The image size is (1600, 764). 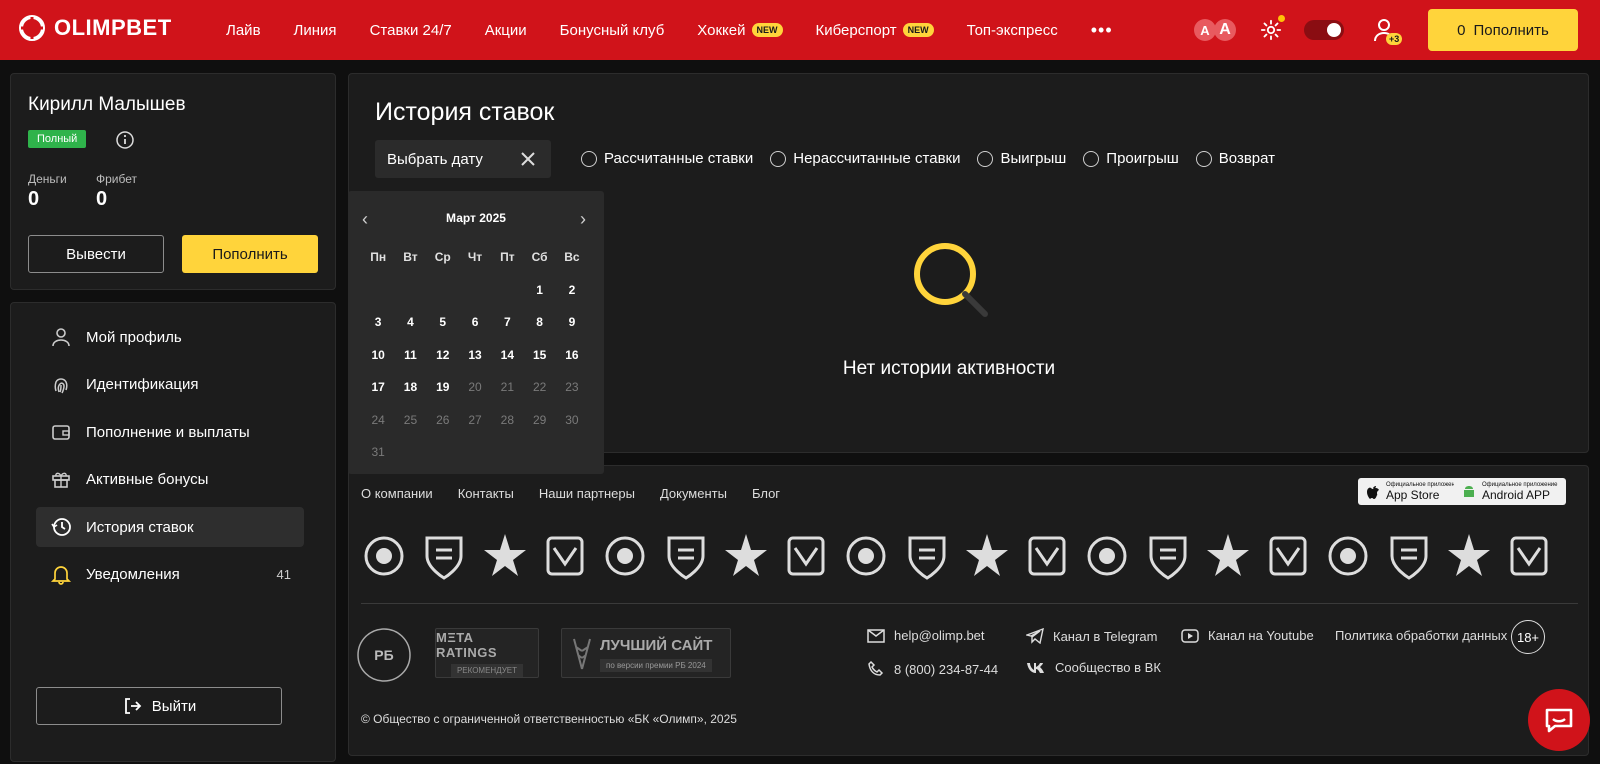 What do you see at coordinates (587, 493) in the screenshot?
I see `footer-link-2: Наши партнеры` at bounding box center [587, 493].